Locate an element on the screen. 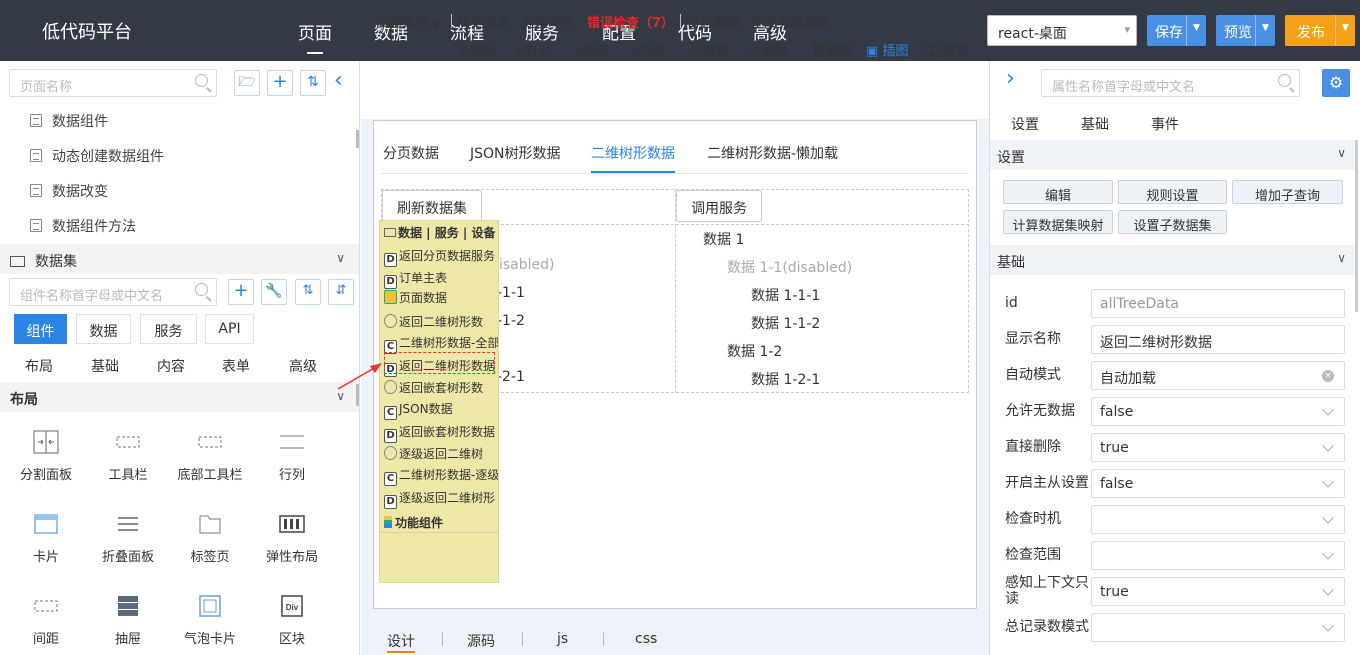 Image resolution: width=1360 pixels, height=655 pixels. context-readonly-select: true is located at coordinates (1218, 591).